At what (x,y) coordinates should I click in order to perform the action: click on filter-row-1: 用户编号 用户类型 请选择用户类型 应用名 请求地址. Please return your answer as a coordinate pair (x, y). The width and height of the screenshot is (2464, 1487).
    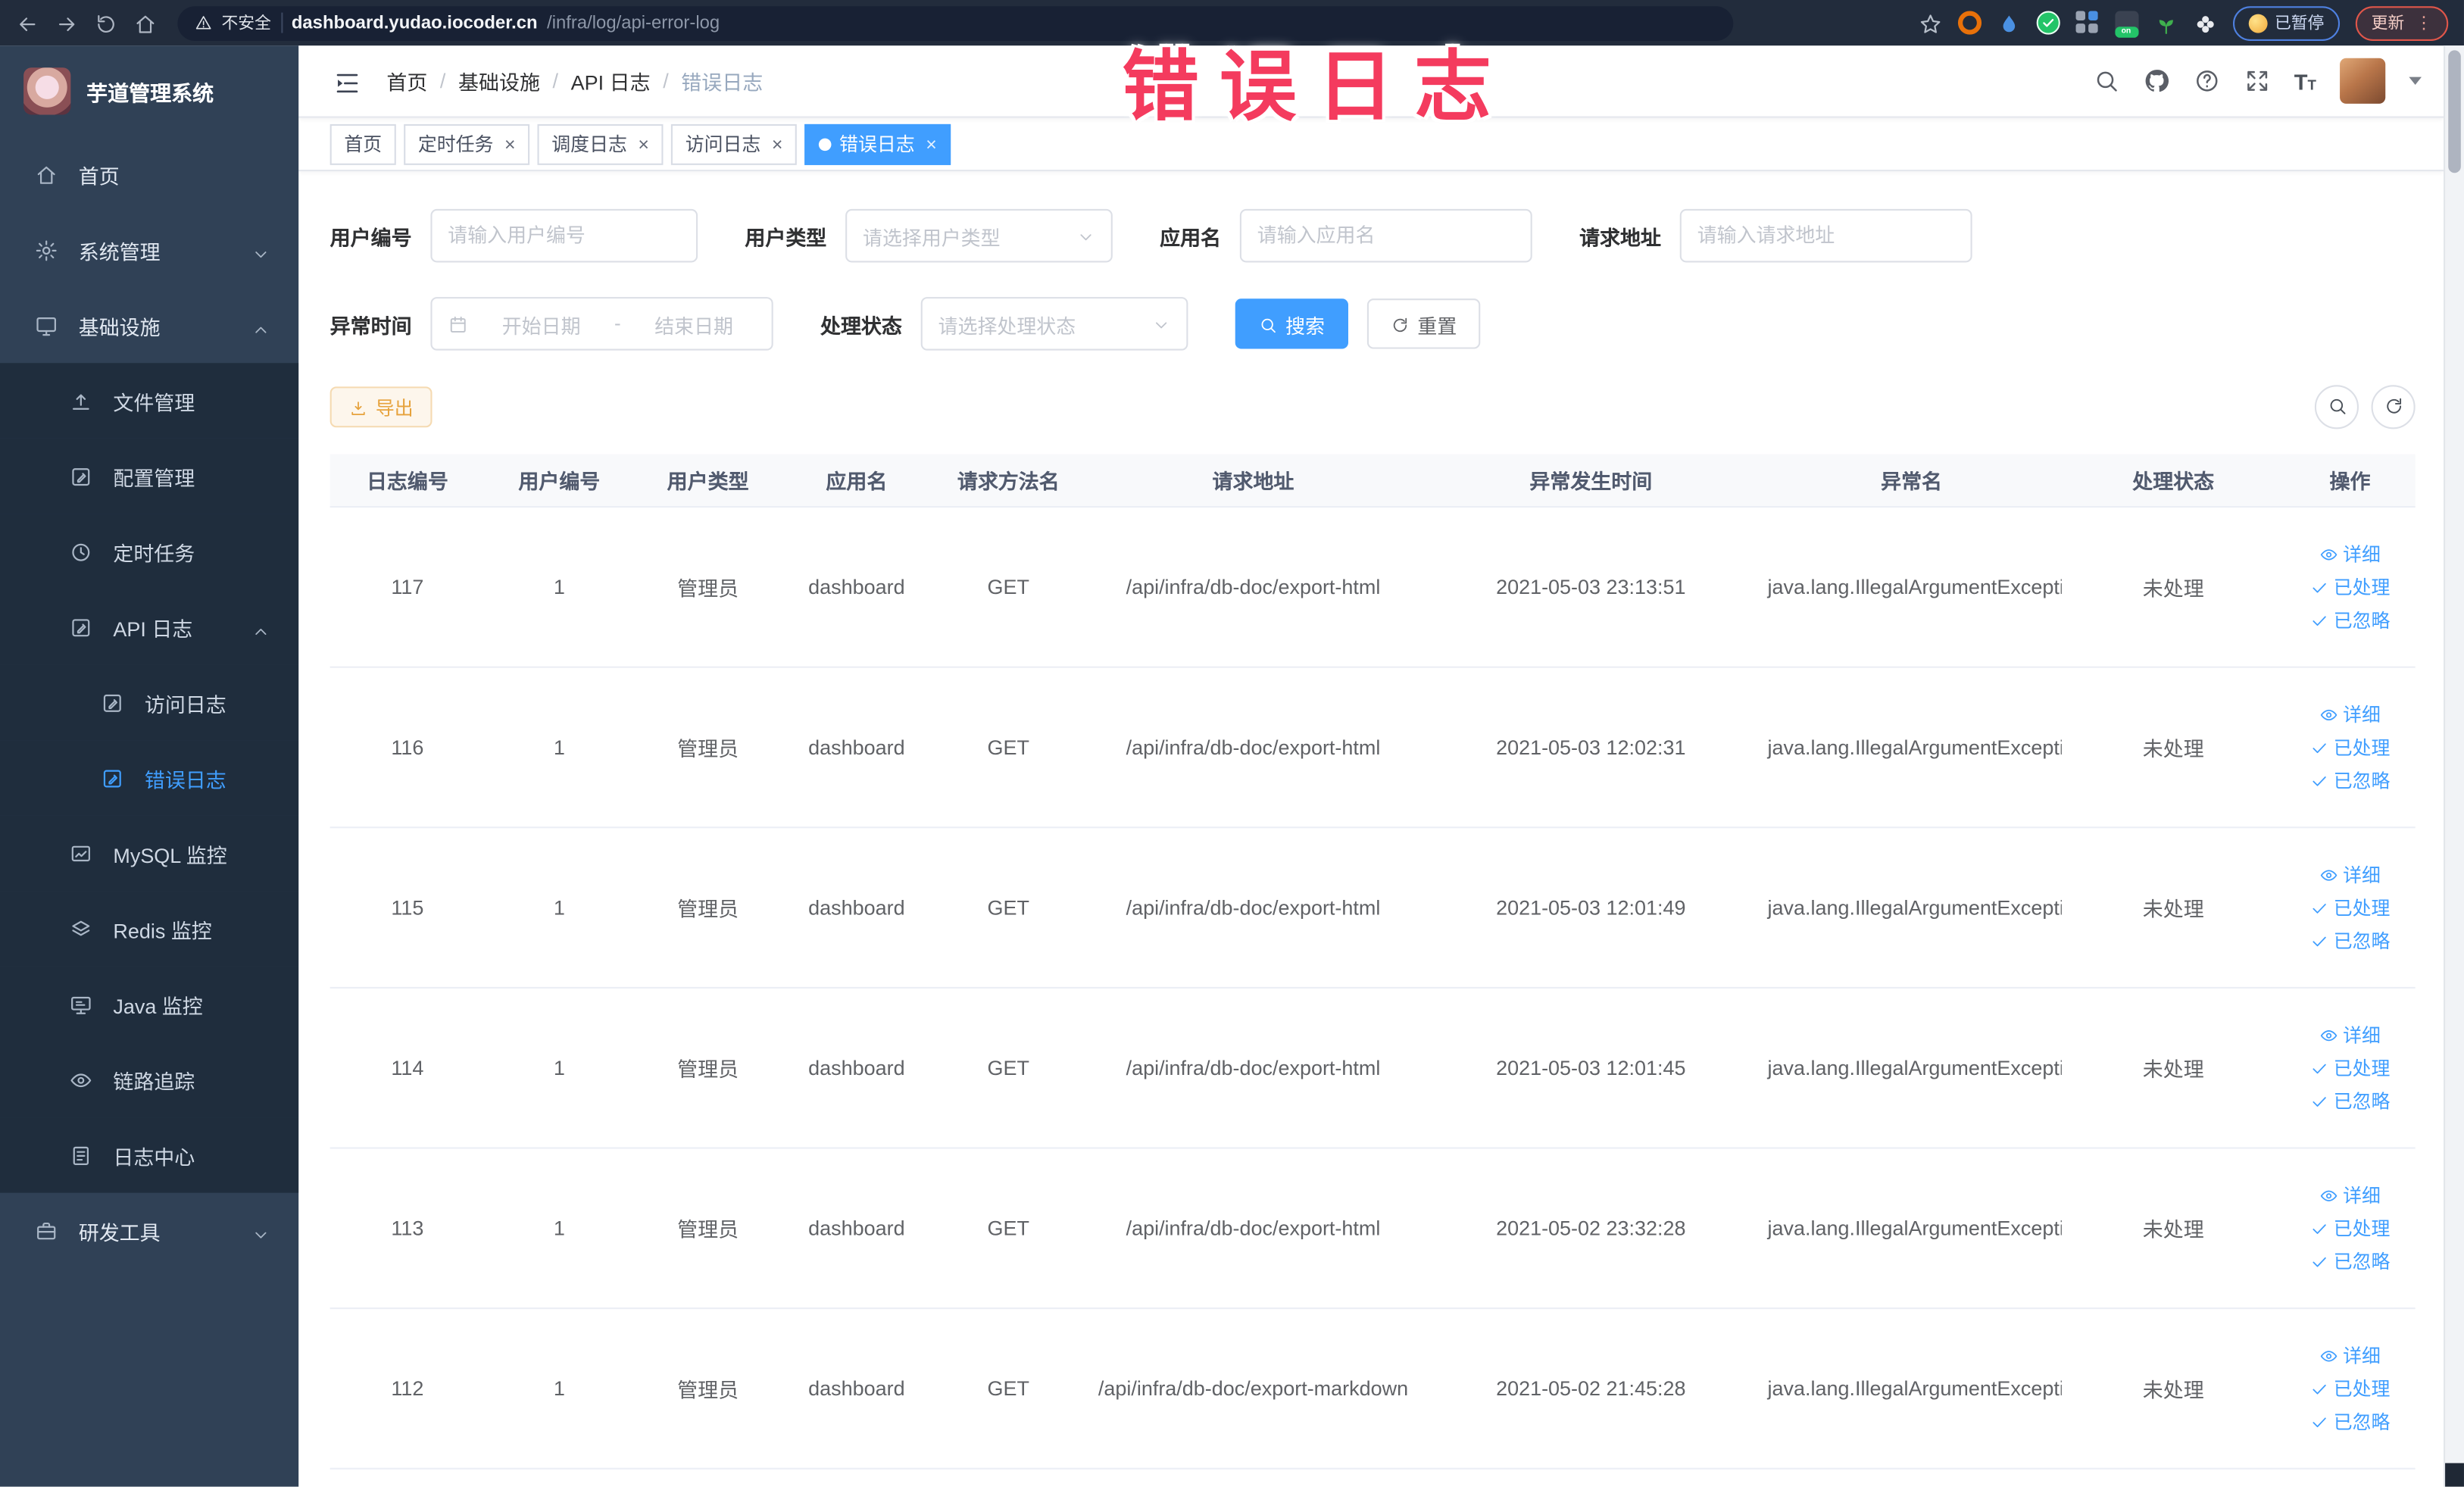
    Looking at the image, I should click on (1373, 235).